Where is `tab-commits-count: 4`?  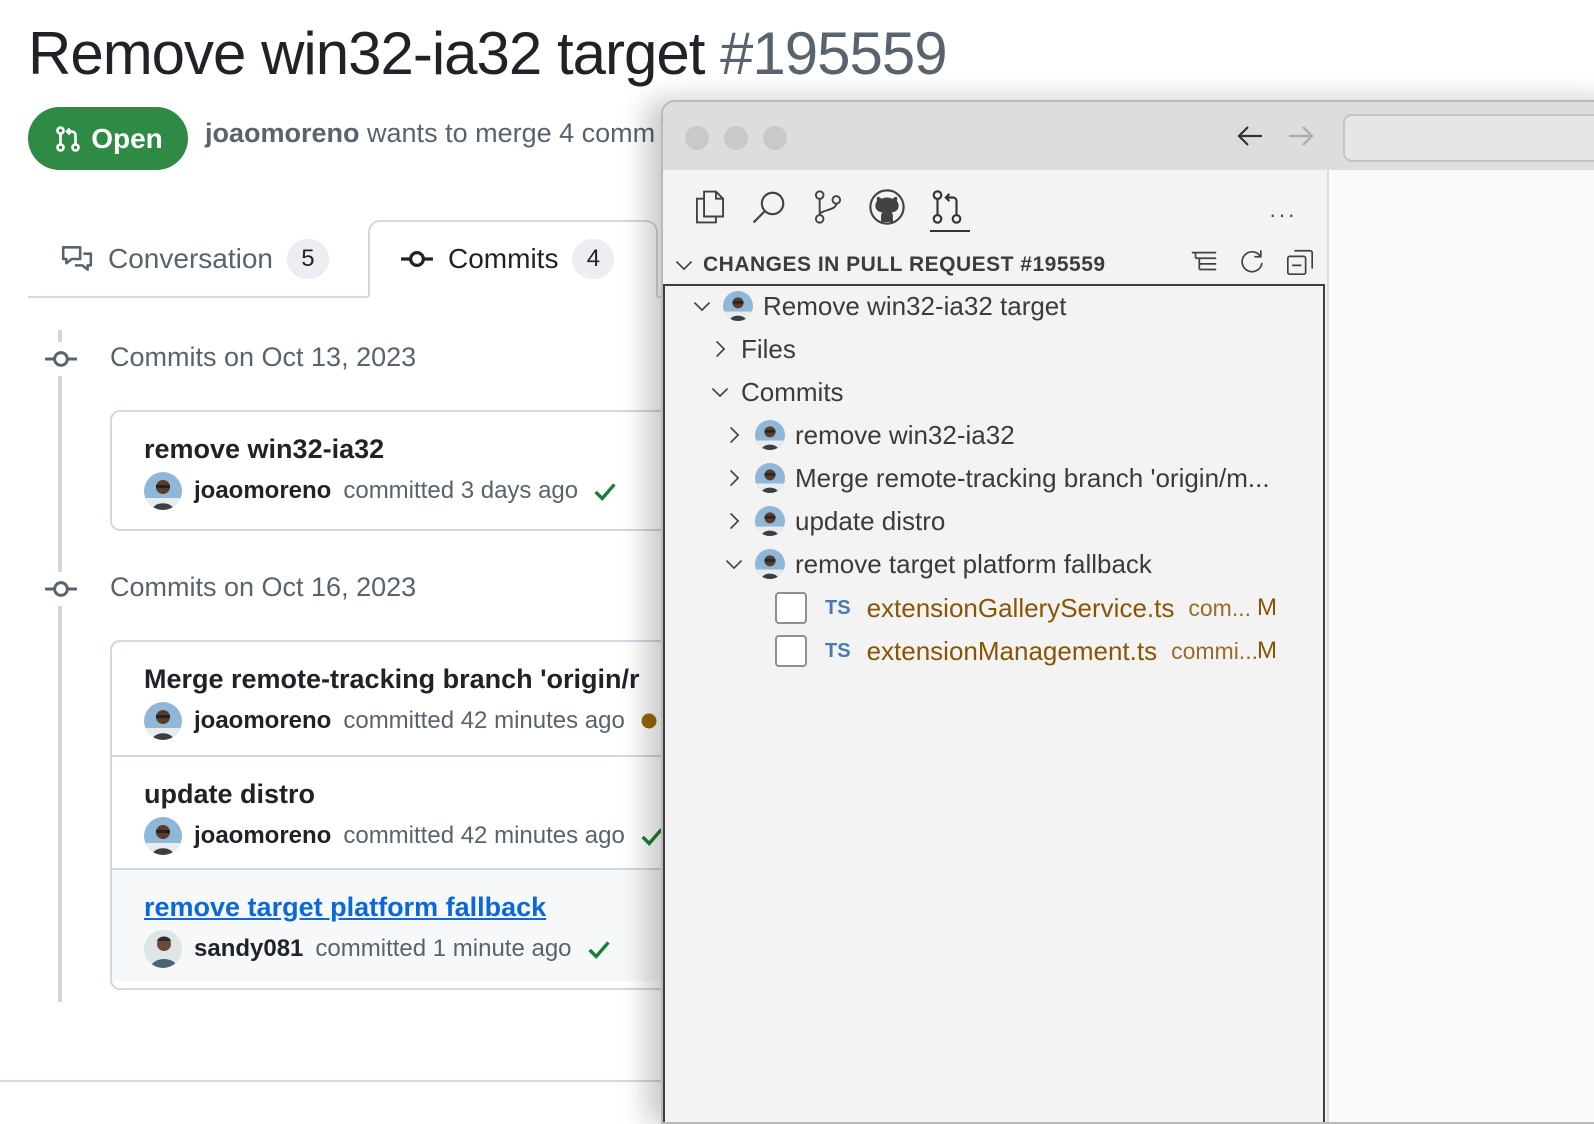 tab-commits-count: 4 is located at coordinates (593, 259).